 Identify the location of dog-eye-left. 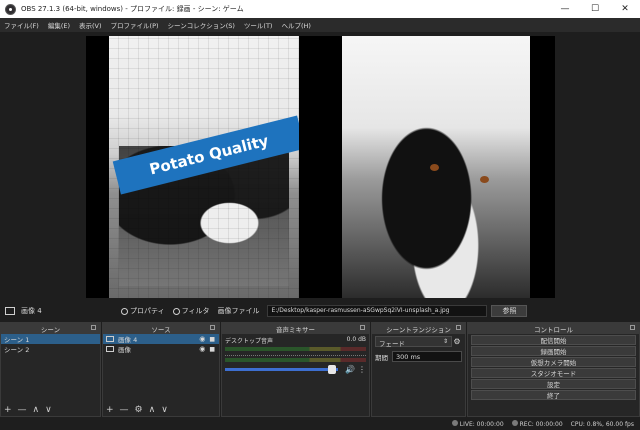
(434, 167).